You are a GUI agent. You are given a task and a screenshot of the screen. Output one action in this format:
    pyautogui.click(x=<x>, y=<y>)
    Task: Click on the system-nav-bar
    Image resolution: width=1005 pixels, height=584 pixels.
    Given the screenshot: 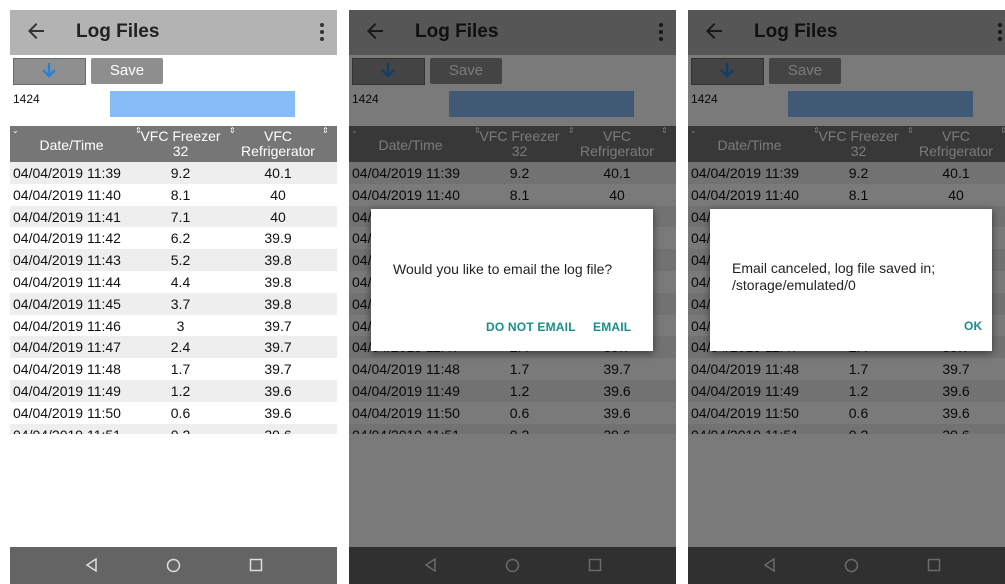 What is the action you would take?
    pyautogui.click(x=173, y=565)
    